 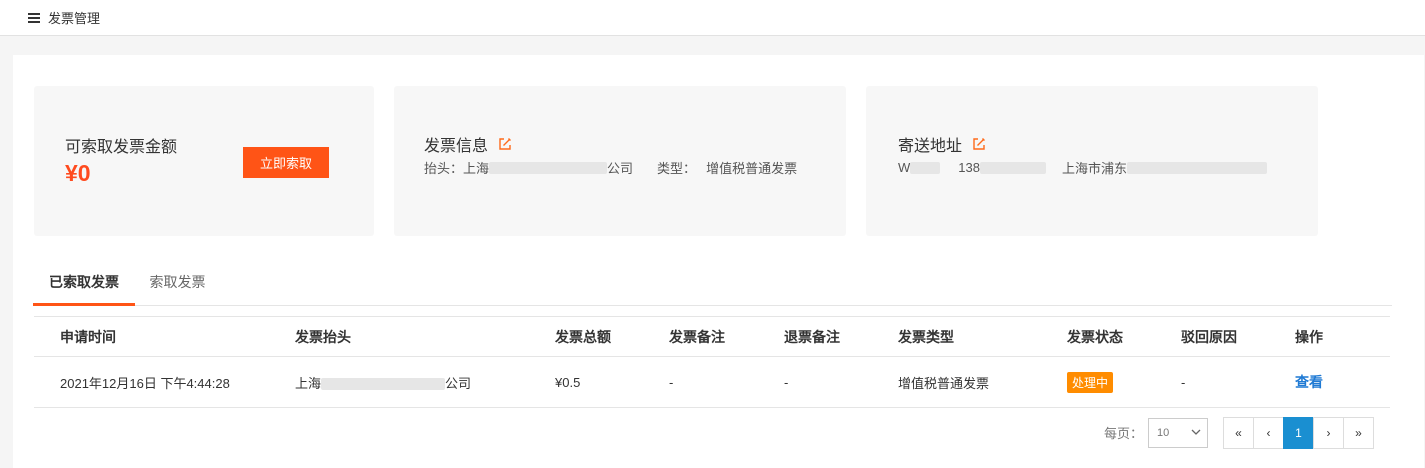 What do you see at coordinates (982, 382) in the screenshot?
I see `invoice-type-cell: 增值税普通发票` at bounding box center [982, 382].